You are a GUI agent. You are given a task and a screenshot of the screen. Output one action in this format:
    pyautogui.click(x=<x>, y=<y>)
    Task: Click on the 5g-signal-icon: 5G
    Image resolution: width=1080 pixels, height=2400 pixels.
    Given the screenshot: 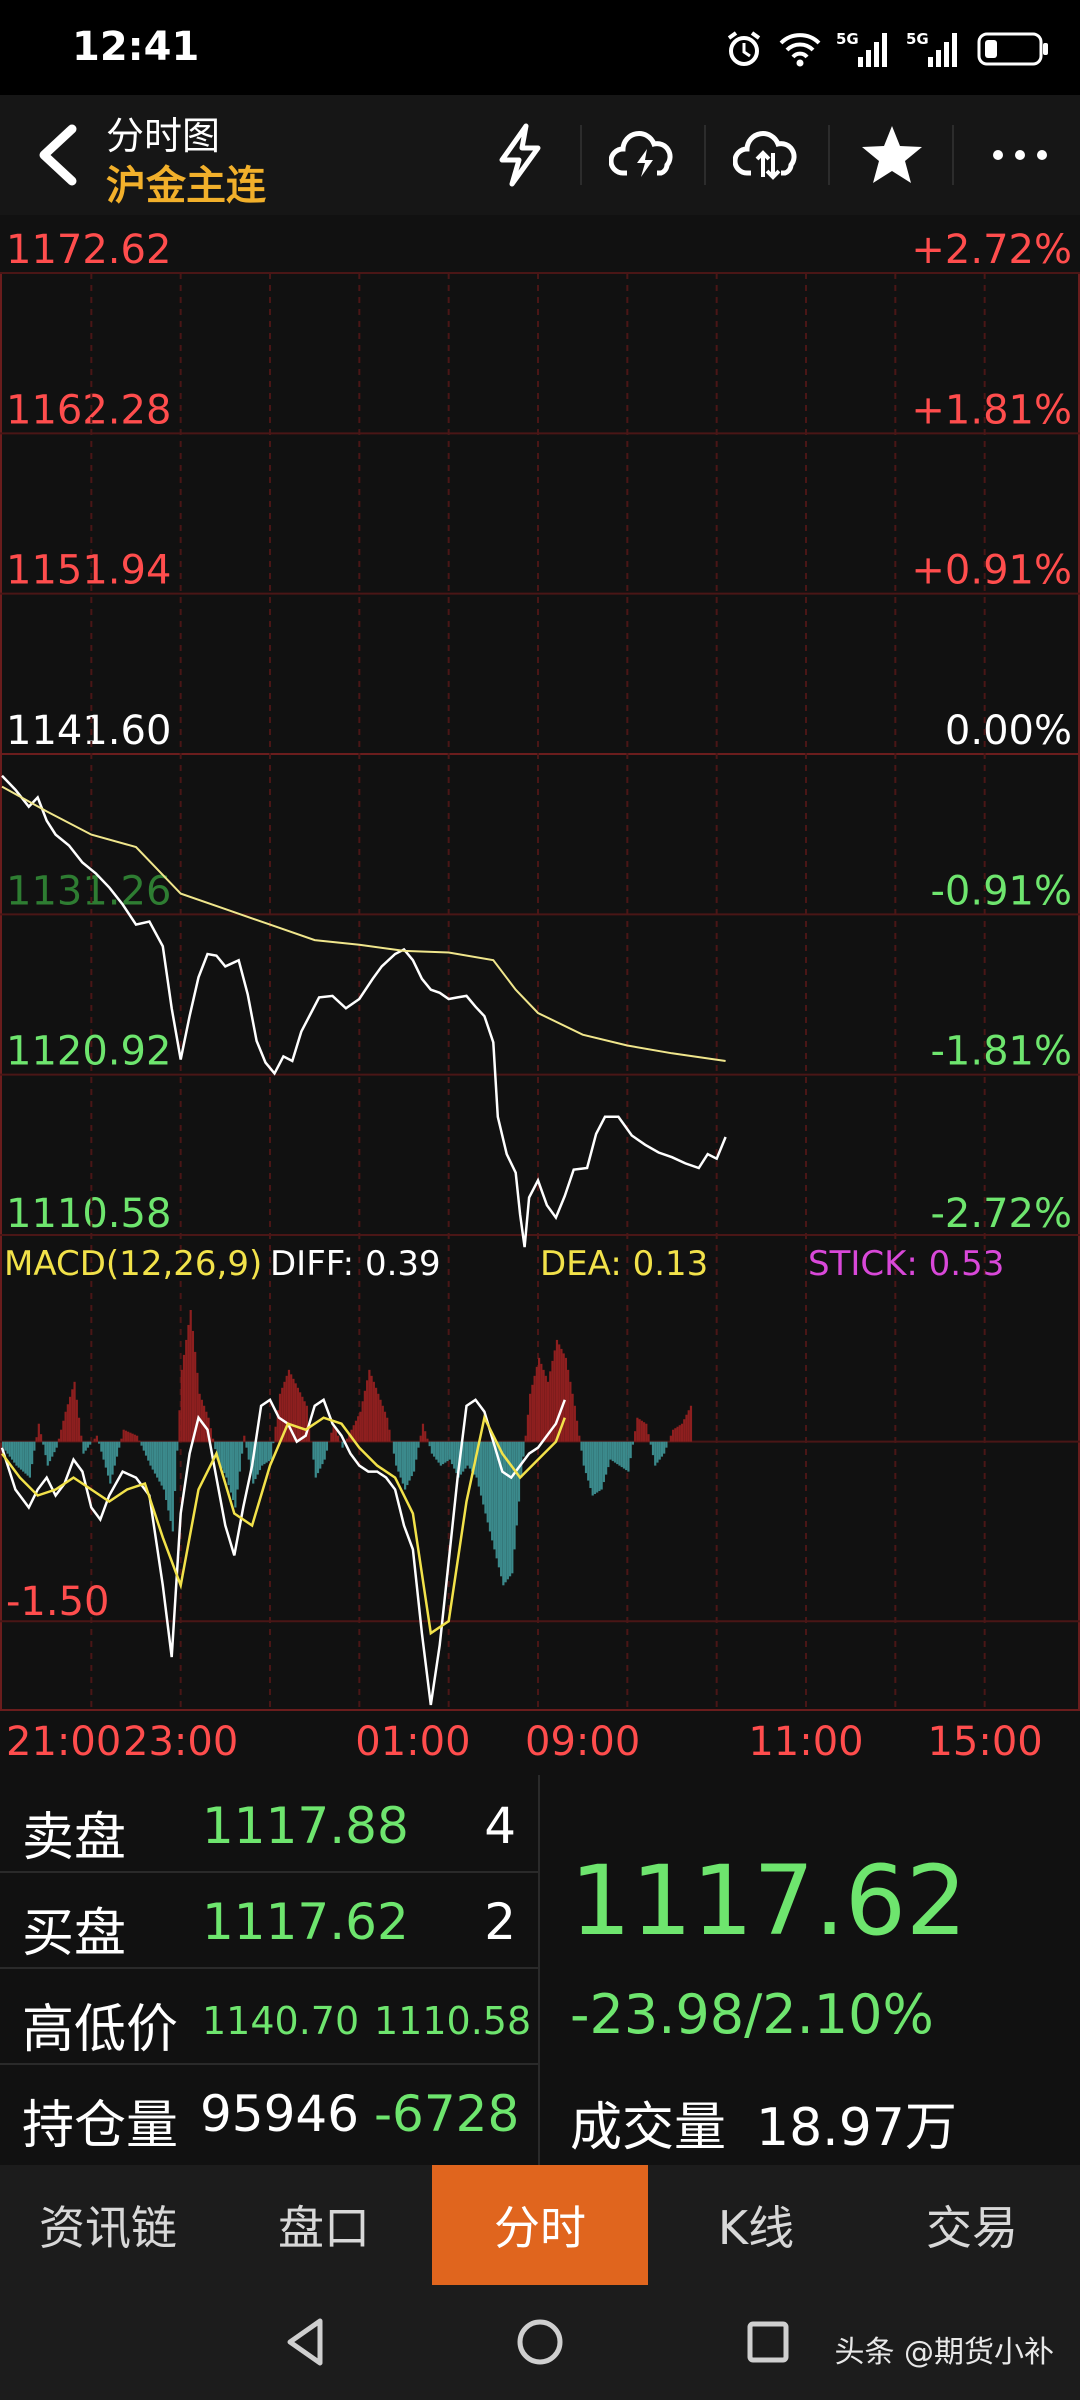 What is the action you would take?
    pyautogui.click(x=931, y=48)
    